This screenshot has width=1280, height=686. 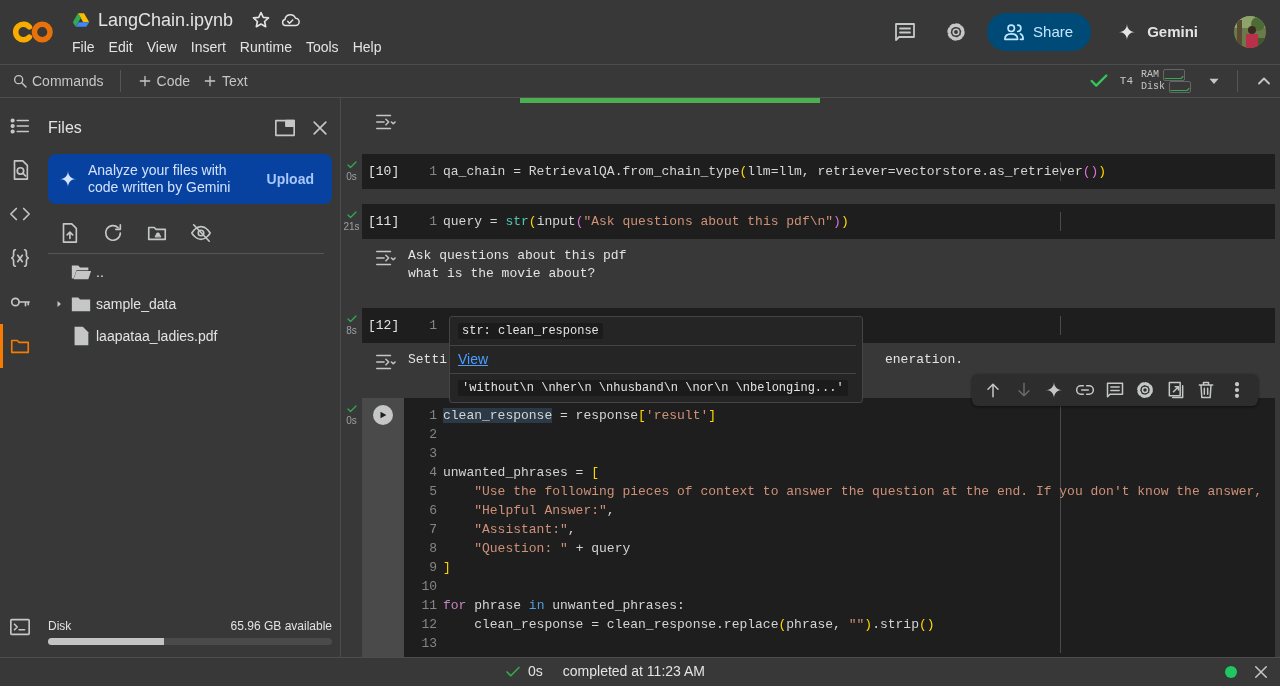 I want to click on line-number: 10, so click(x=429, y=587).